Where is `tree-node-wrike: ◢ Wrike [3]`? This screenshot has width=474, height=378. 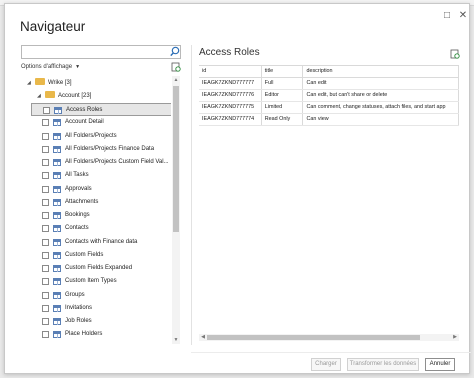 tree-node-wrike: ◢ Wrike [3] is located at coordinates (49, 83).